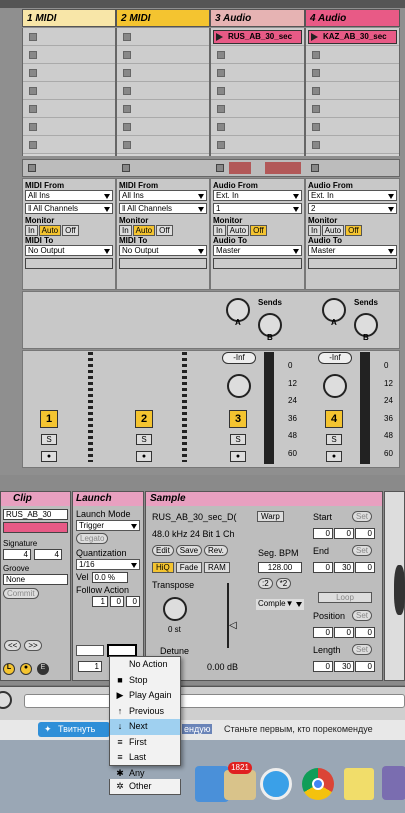 This screenshot has width=405, height=813. Describe the element at coordinates (233, 625) in the screenshot. I see `gain-slider-thumb: ◁` at that location.